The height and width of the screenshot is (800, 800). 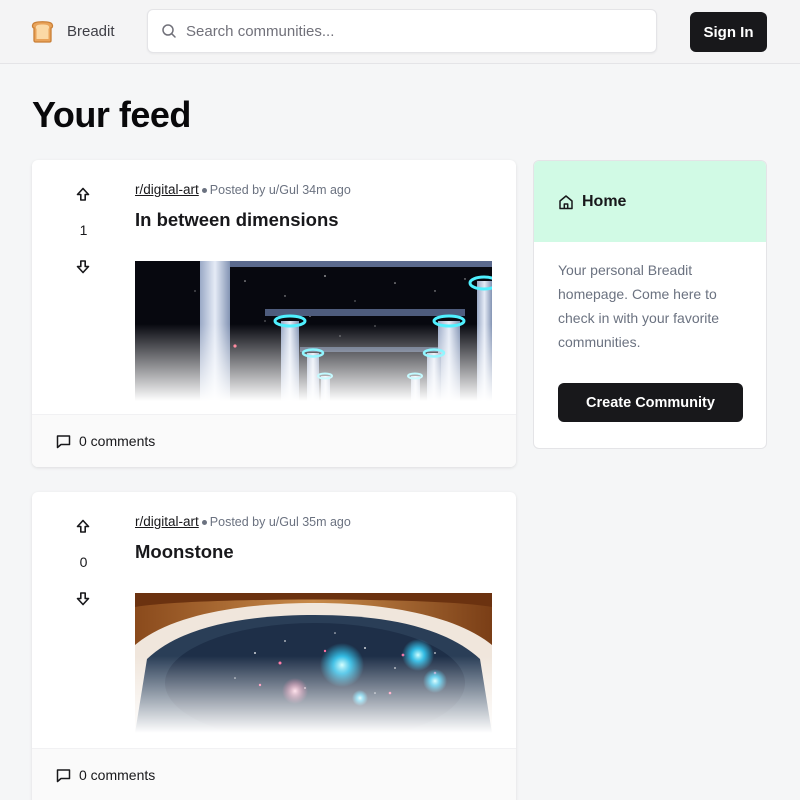 I want to click on top-navbar: Breadit Sign In, so click(x=400, y=32).